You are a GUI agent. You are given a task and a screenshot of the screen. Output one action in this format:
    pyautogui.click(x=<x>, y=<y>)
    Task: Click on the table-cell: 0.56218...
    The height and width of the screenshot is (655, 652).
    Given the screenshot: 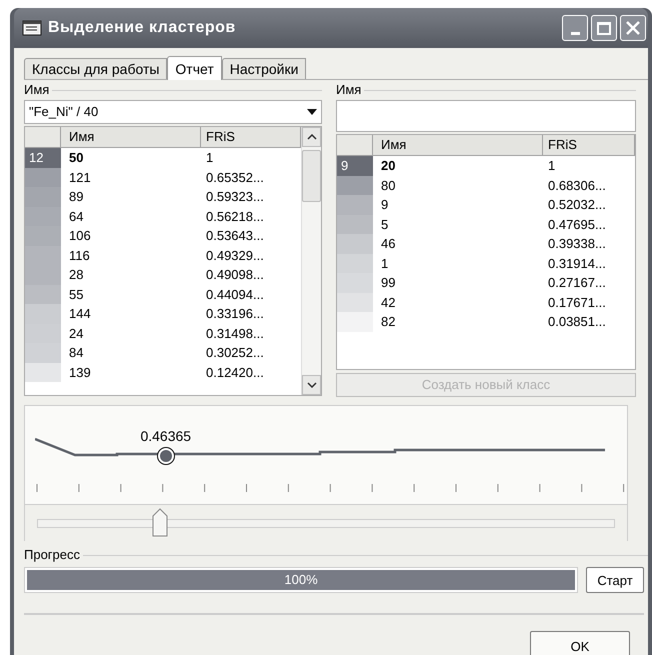 What is the action you would take?
    pyautogui.click(x=235, y=216)
    